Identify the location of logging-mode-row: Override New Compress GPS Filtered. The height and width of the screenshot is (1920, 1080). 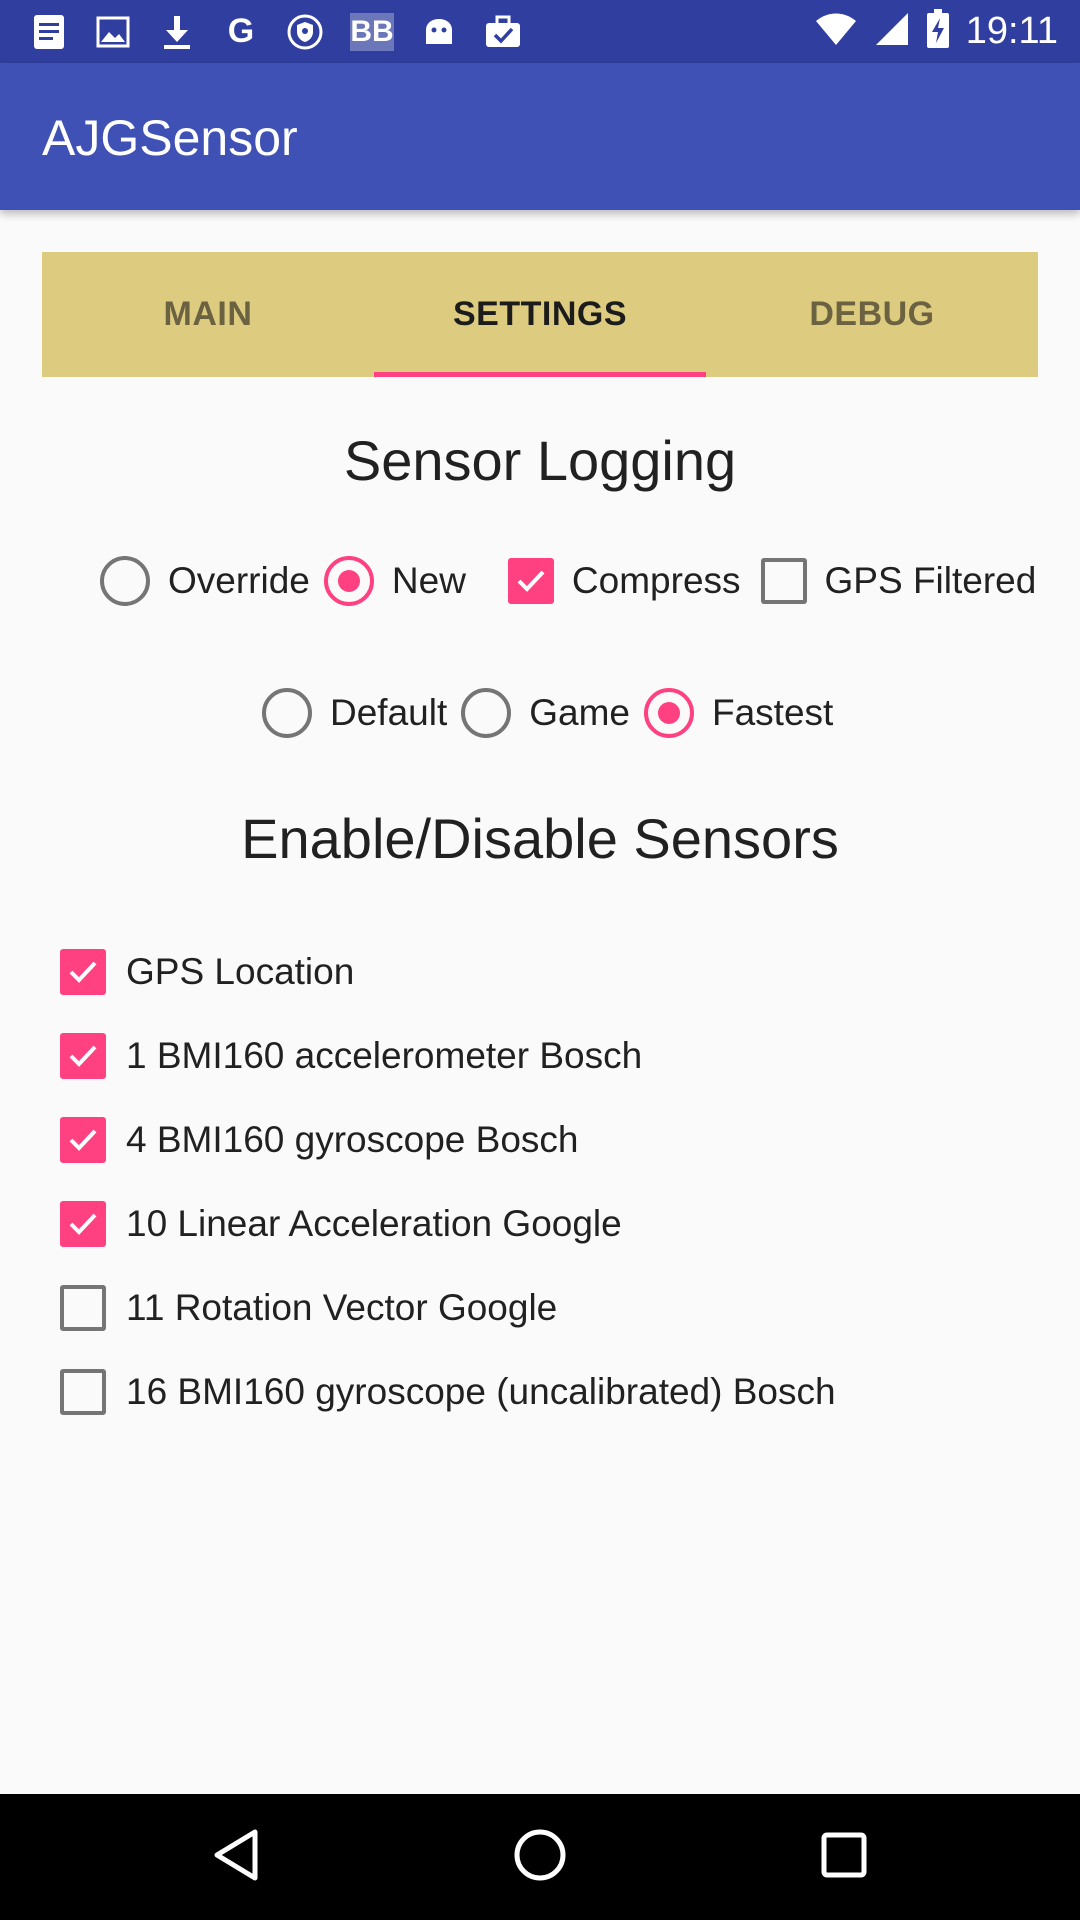
(575, 581).